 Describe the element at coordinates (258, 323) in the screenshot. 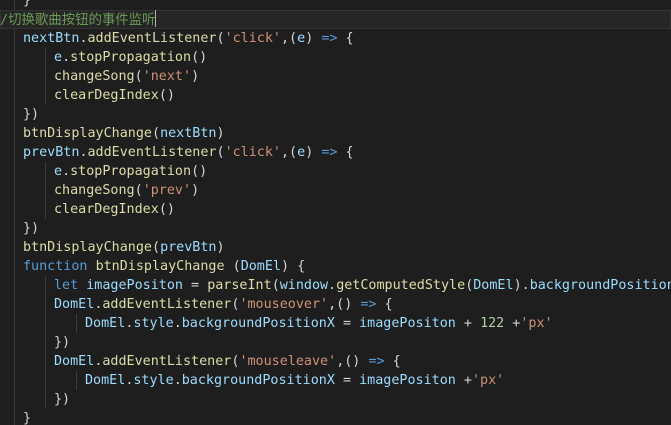

I see `code-token: backgroundPositionX` at that location.